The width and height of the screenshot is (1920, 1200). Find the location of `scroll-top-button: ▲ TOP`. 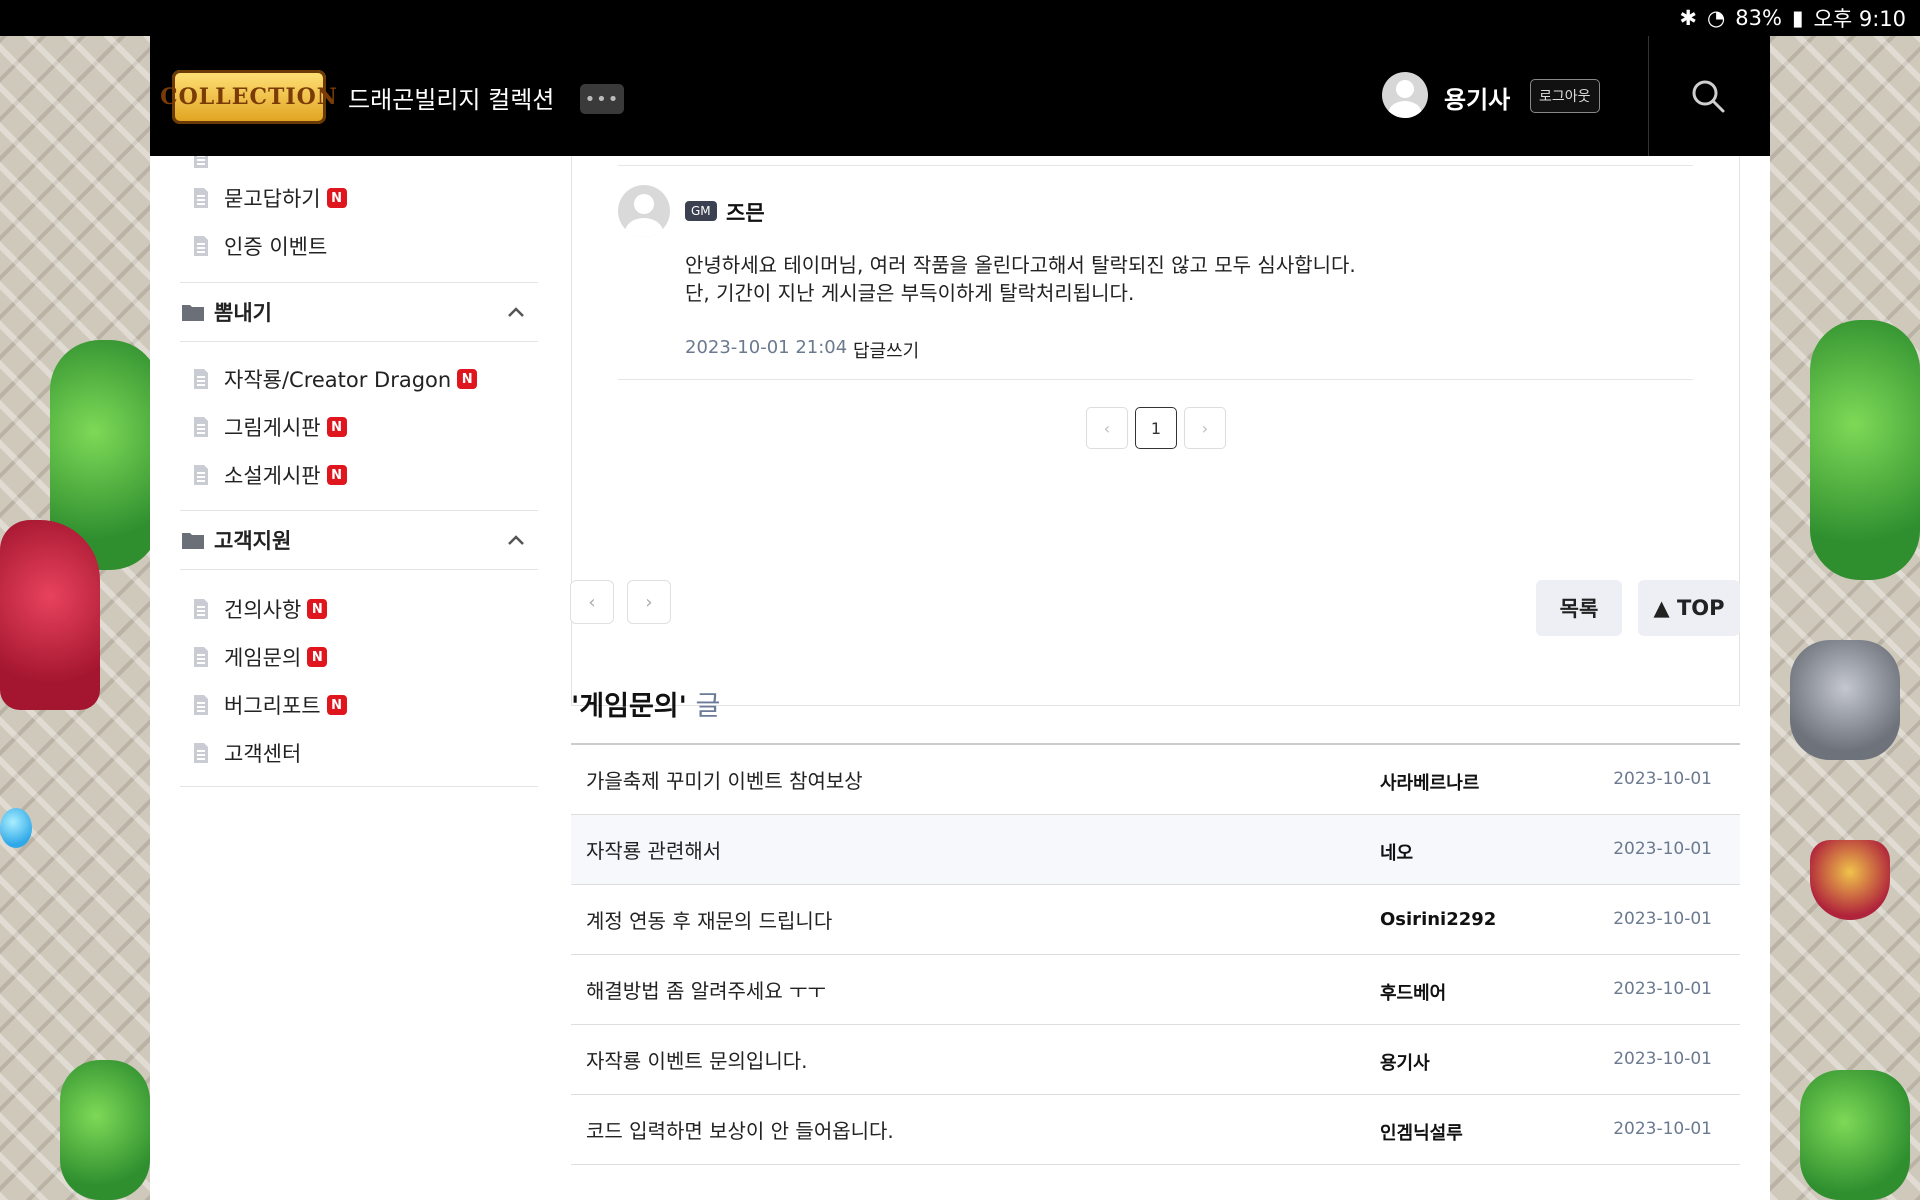

scroll-top-button: ▲ TOP is located at coordinates (1689, 608).